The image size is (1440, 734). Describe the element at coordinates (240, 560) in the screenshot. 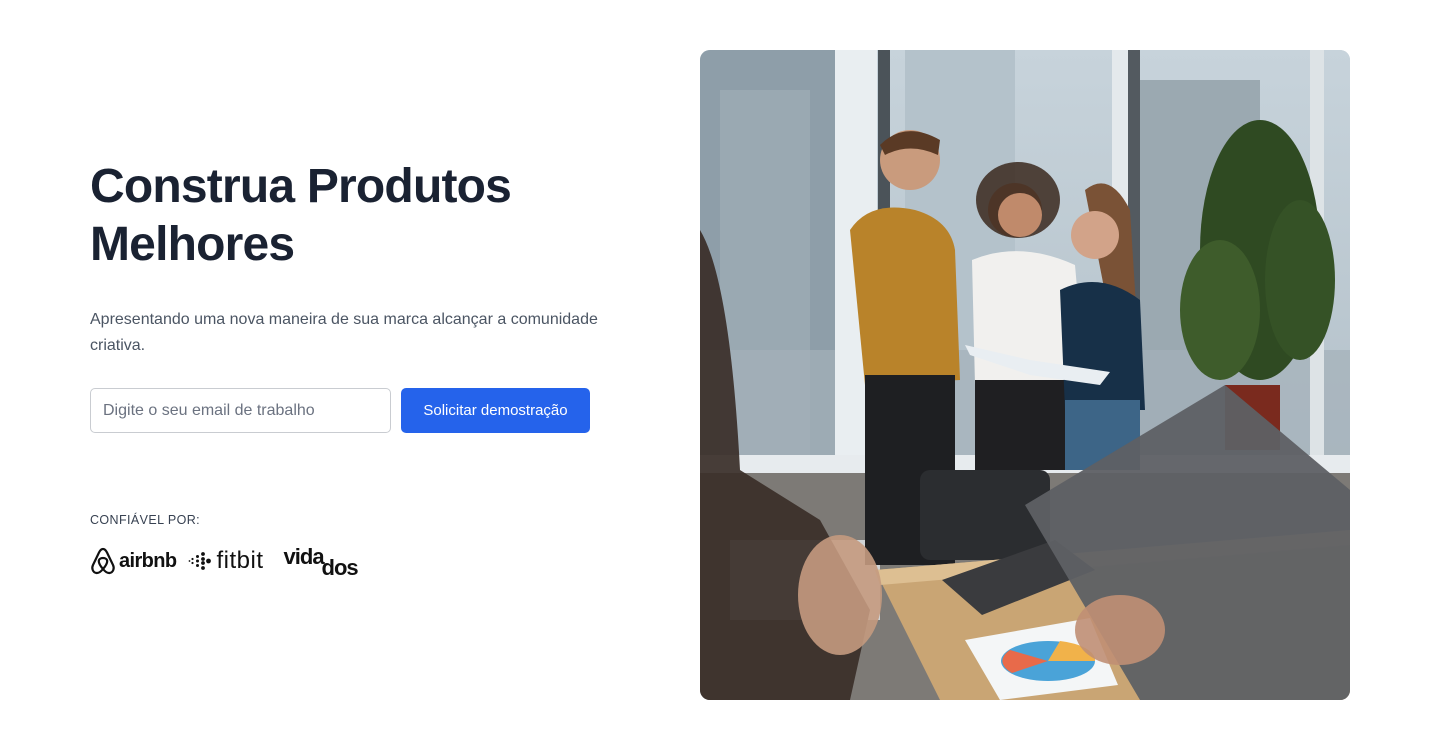

I see `fitbit-wordmark: fitbit` at that location.